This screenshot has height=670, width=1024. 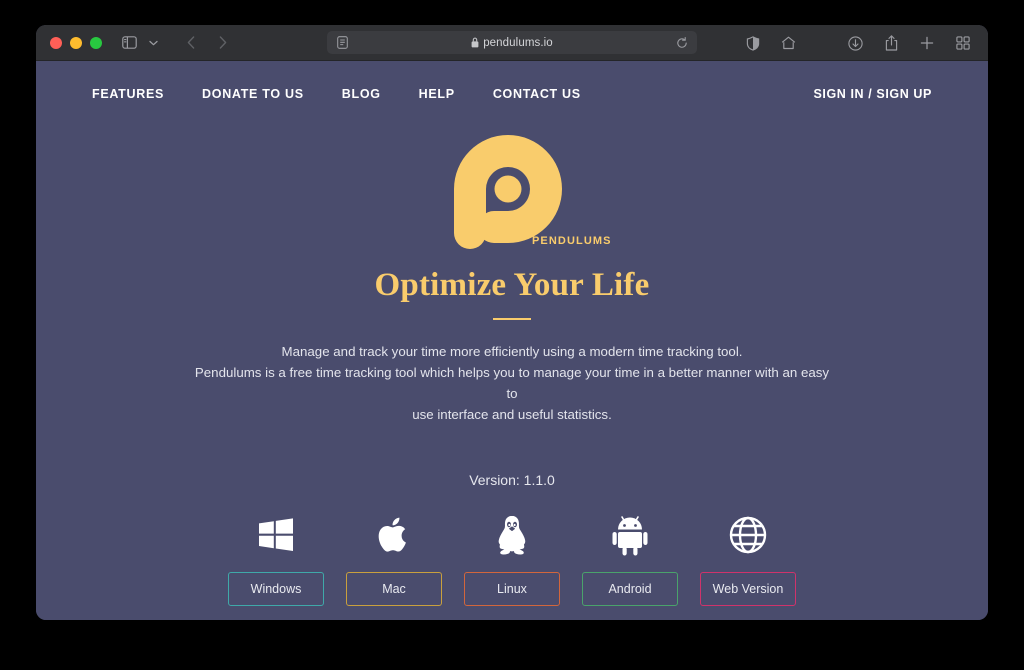 What do you see at coordinates (753, 43) in the screenshot?
I see `contrast-icon` at bounding box center [753, 43].